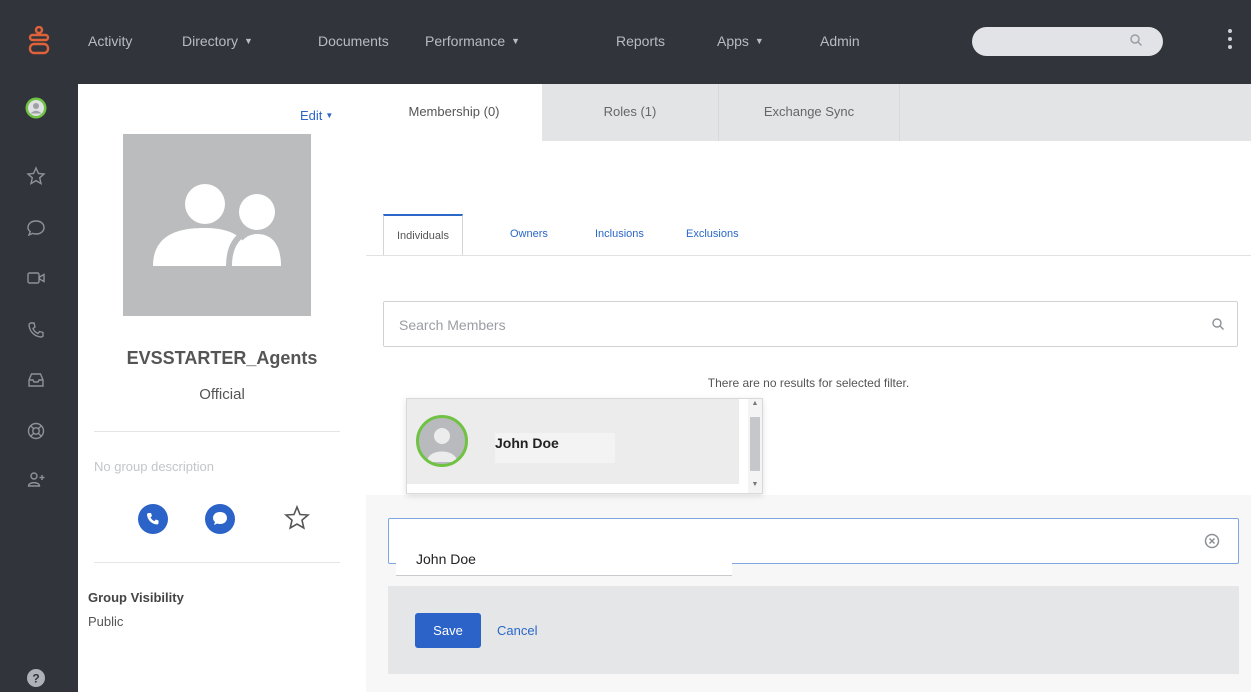 This screenshot has width=1251, height=692. I want to click on nav-admin: Admin, so click(840, 41).